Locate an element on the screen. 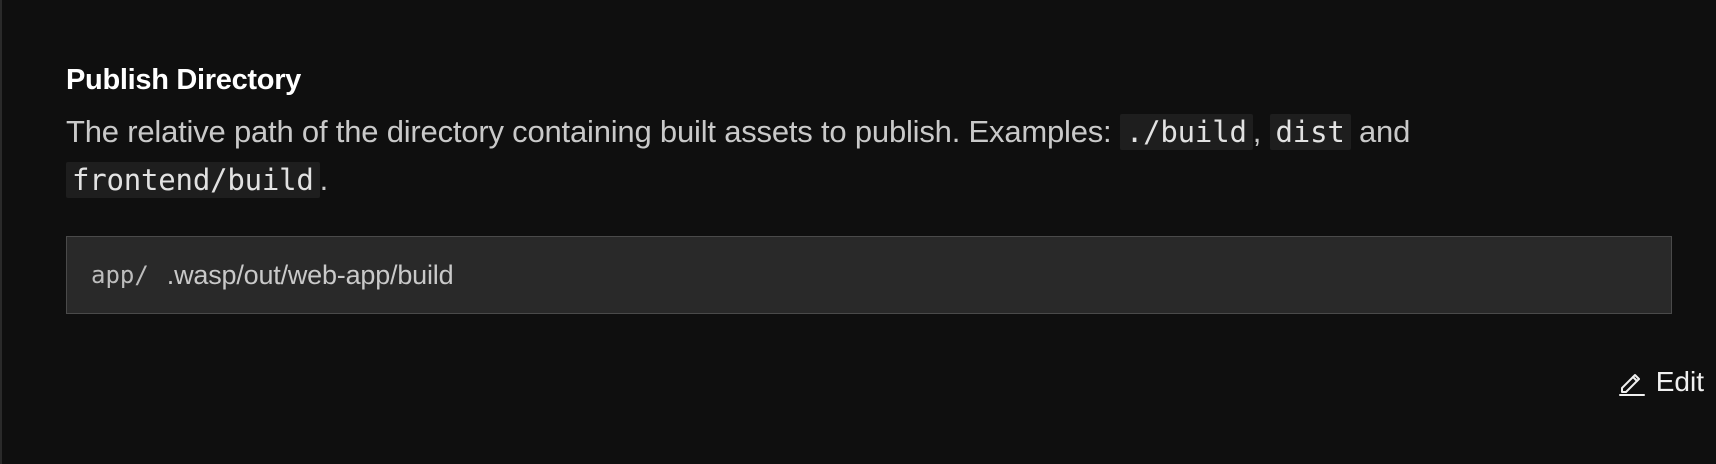  section-title: Publish Directory is located at coordinates (184, 80).